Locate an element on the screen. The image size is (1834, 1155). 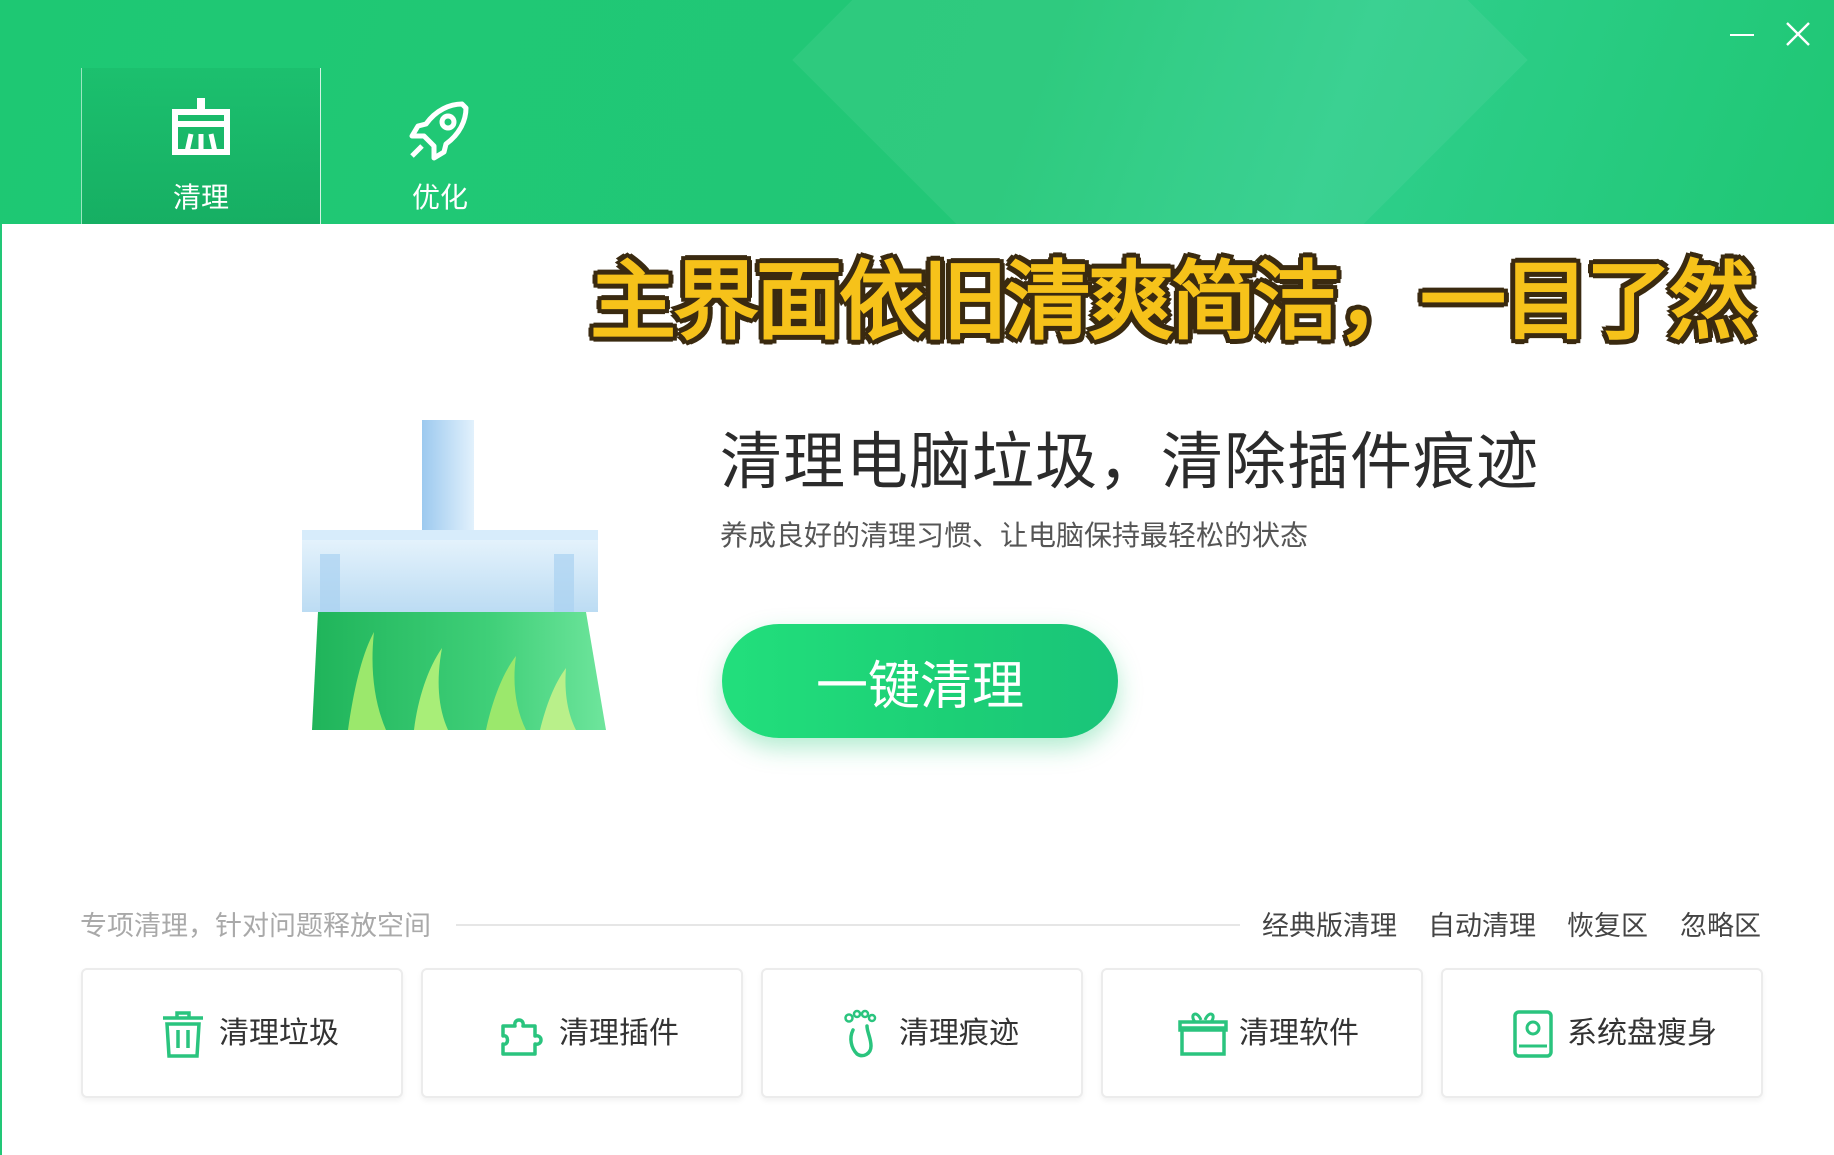
card-clean-junk: 清理垃圾 is located at coordinates (242, 1033).